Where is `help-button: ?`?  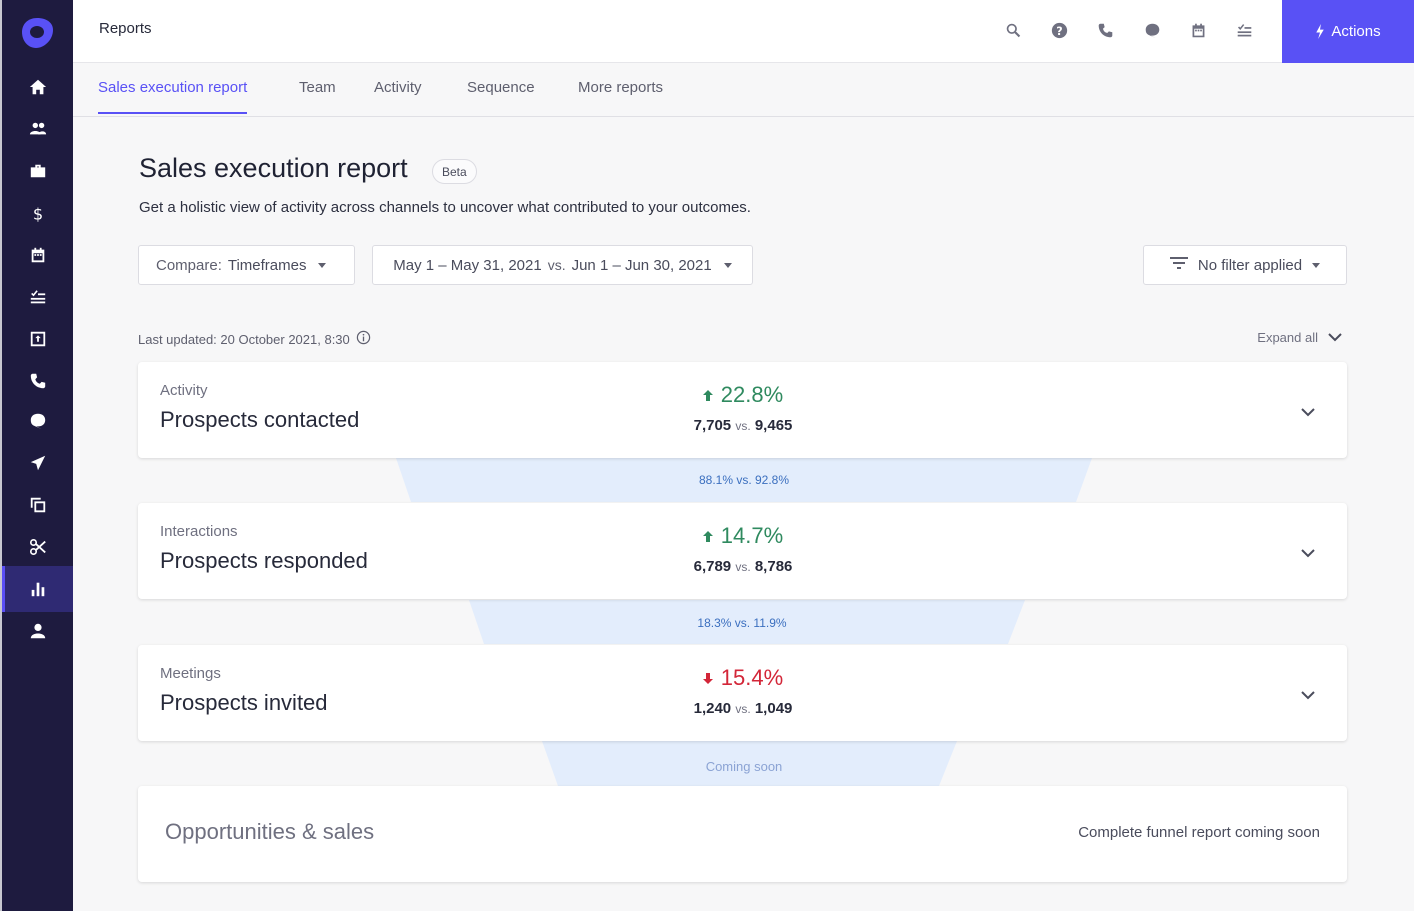 help-button: ? is located at coordinates (1059, 30).